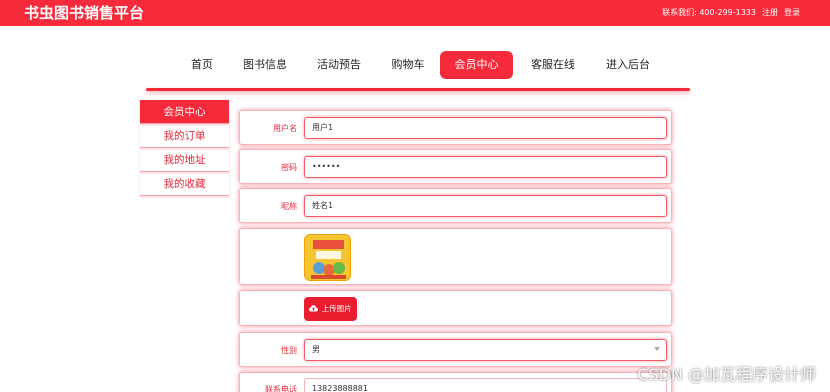  I want to click on upload-image-label: 上传图片, so click(336, 308).